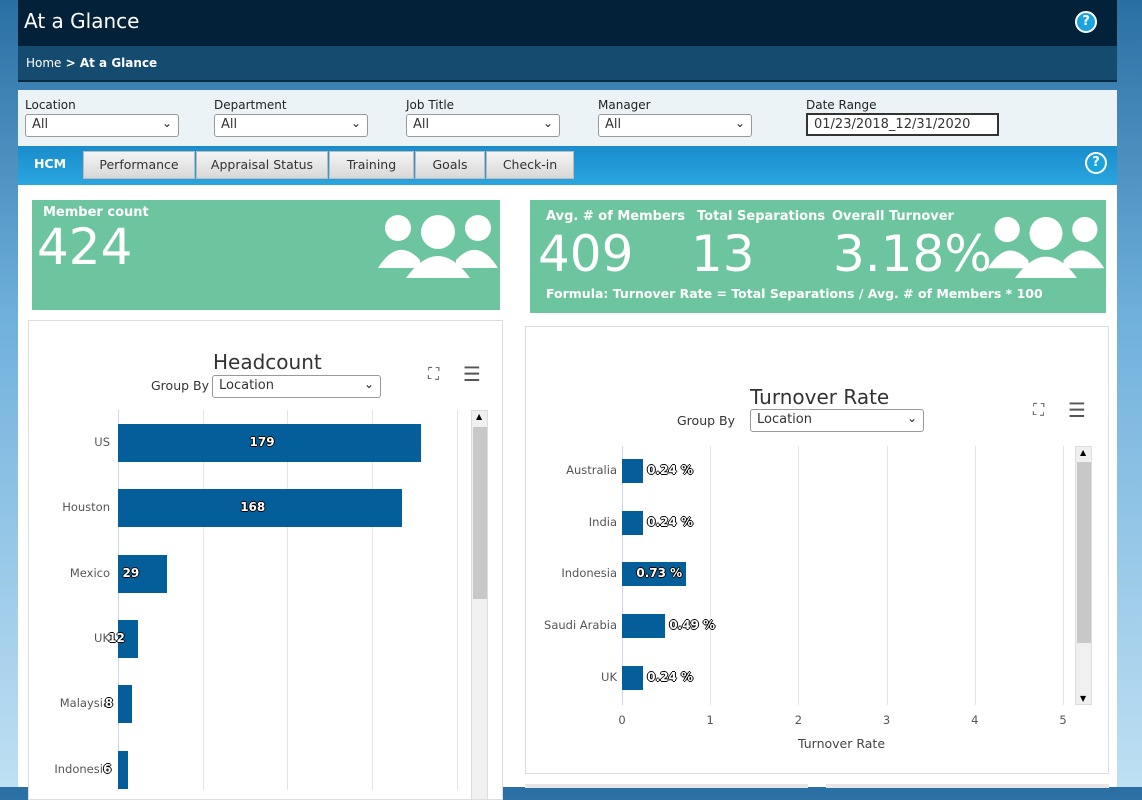  I want to click on bar-value-label: 168, so click(253, 507).